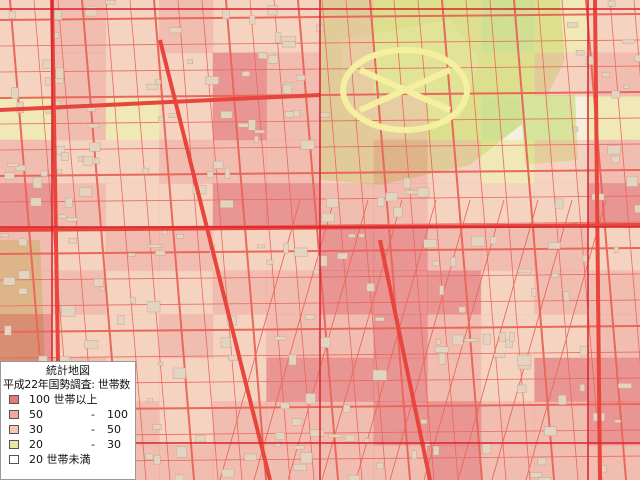 This screenshot has width=640, height=480. What do you see at coordinates (114, 429) in the screenshot?
I see `legend-high-3: 50` at bounding box center [114, 429].